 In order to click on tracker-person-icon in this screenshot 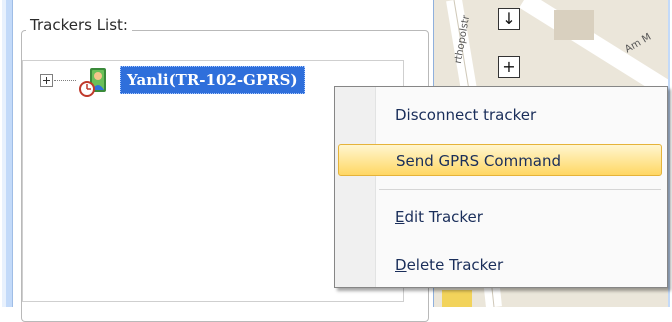, I will do `click(92, 82)`.